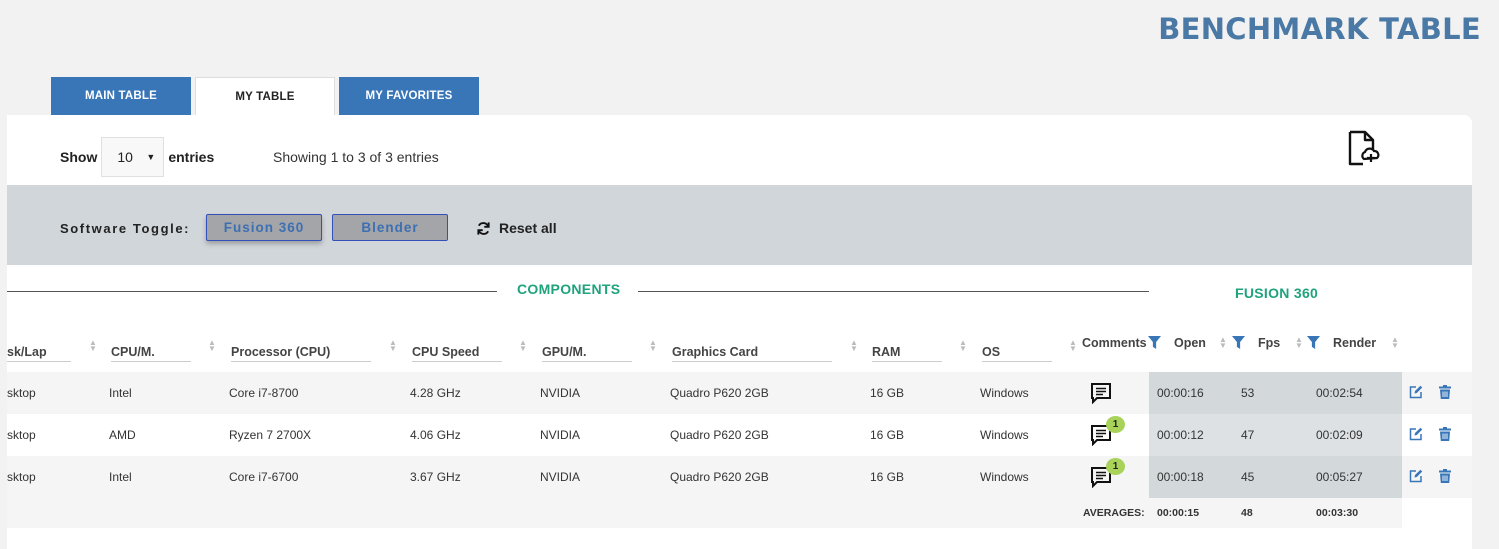  What do you see at coordinates (122, 435) in the screenshot?
I see `cell-cpu-m: AMD` at bounding box center [122, 435].